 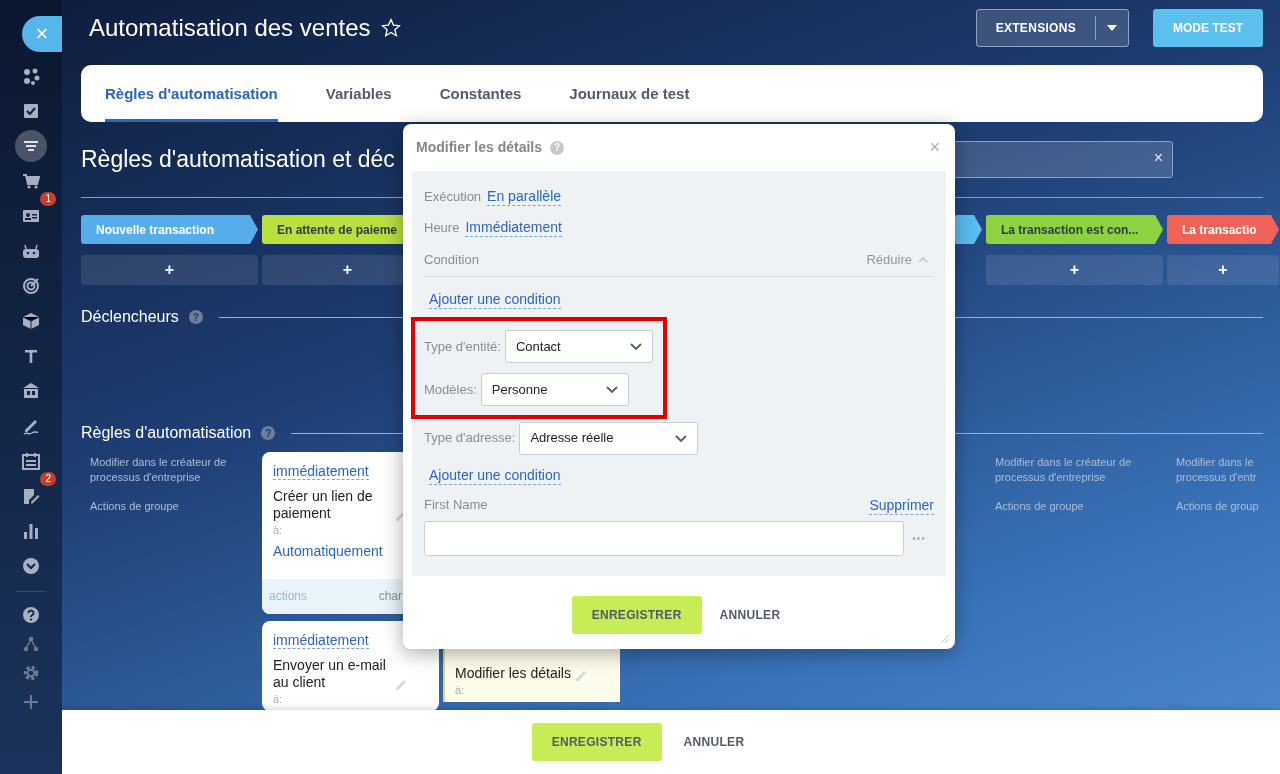 What do you see at coordinates (1223, 477) in the screenshot?
I see `link: processus d'entr` at bounding box center [1223, 477].